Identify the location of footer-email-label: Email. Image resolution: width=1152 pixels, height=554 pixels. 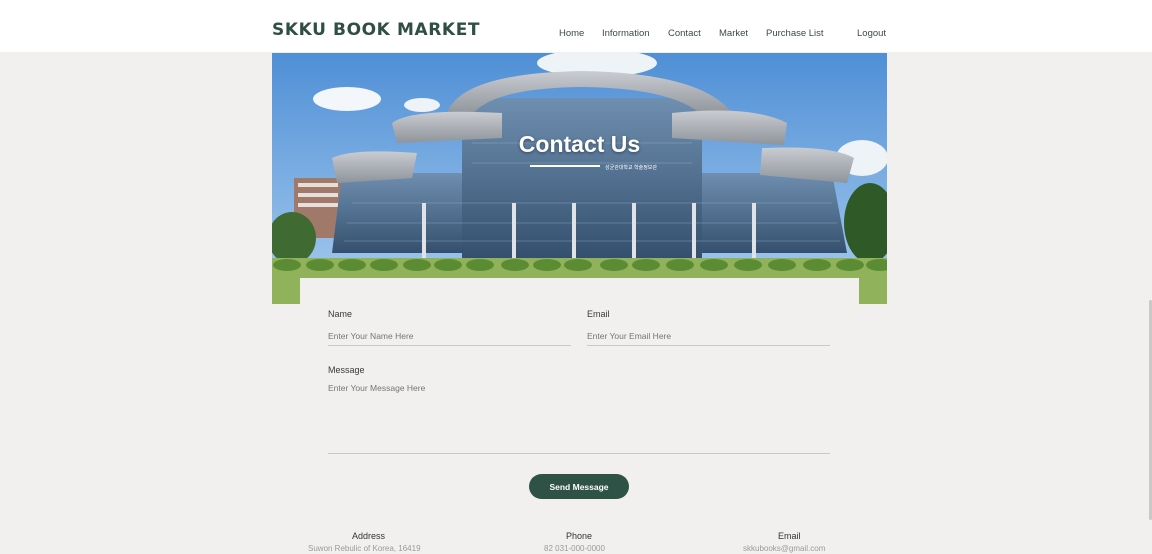
(789, 536).